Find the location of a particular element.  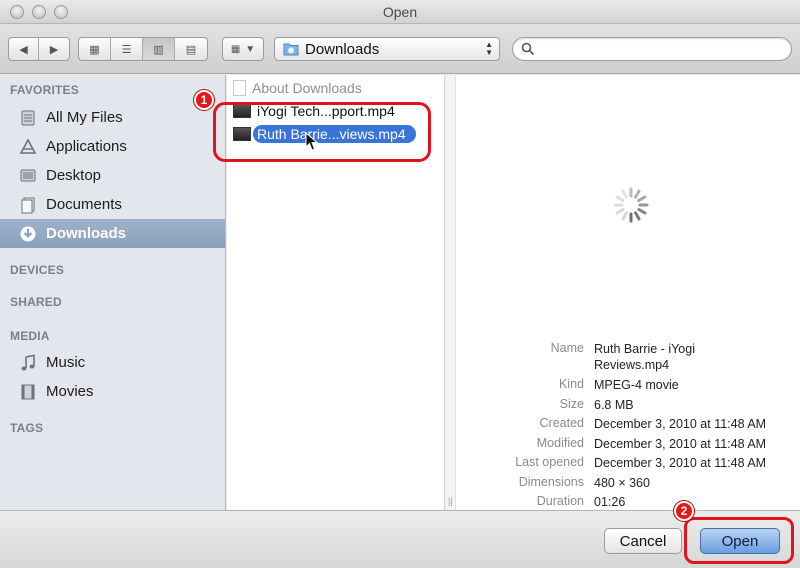

sidebar-item-label: Downloads is located at coordinates (86, 233).